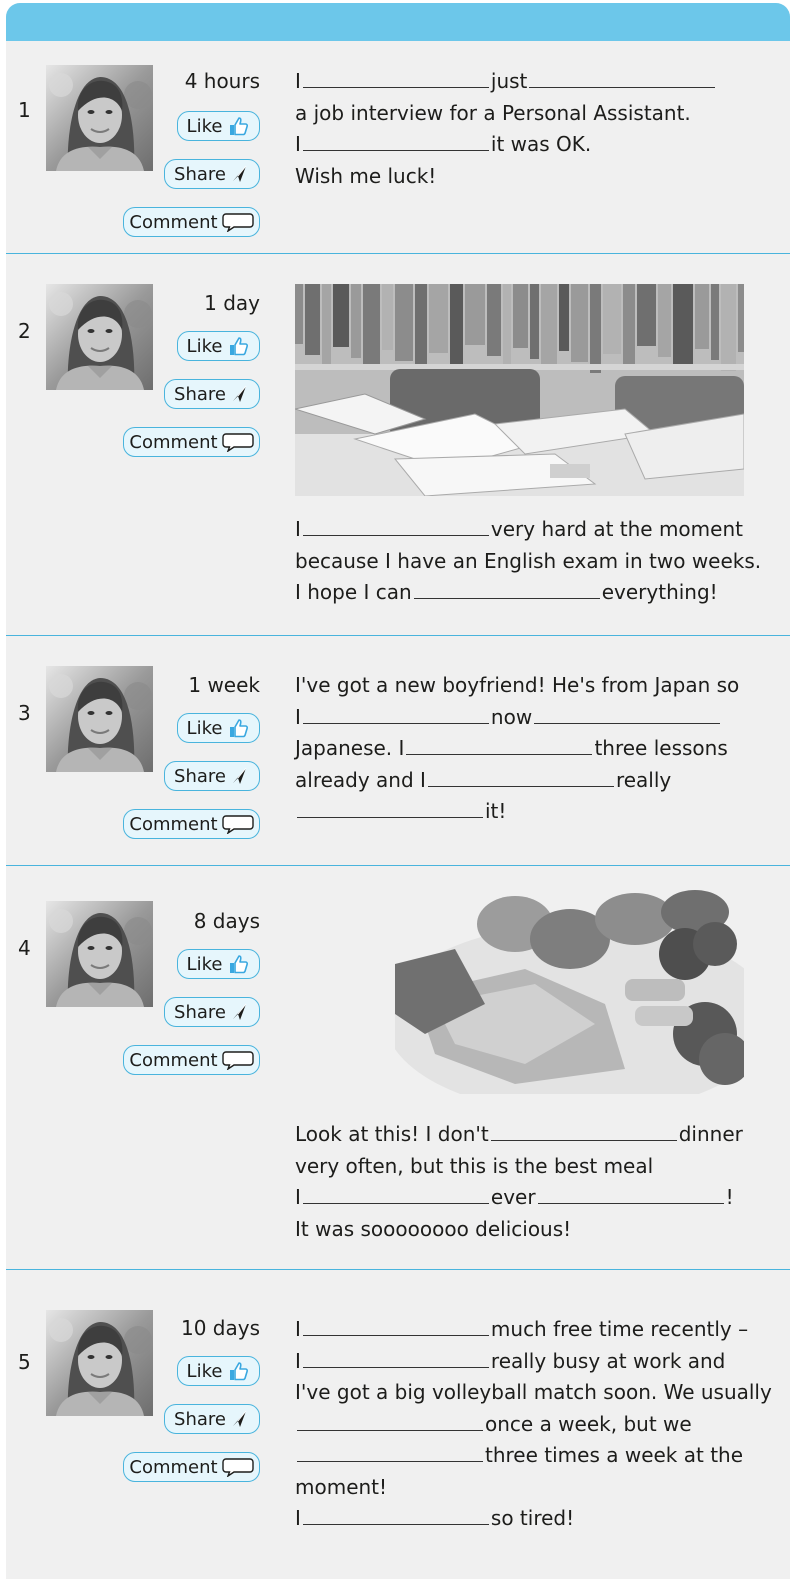 The height and width of the screenshot is (1579, 796). Describe the element at coordinates (232, 303) in the screenshot. I see `post-time: 1 day` at that location.